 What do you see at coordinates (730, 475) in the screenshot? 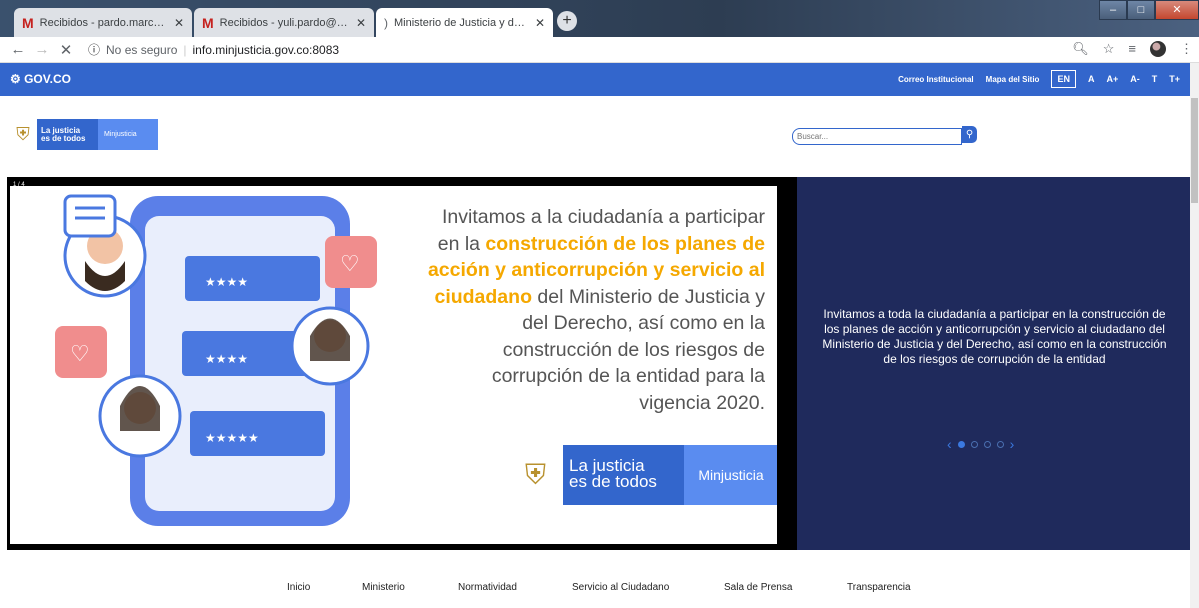
I see `slide-logo-brand: Minjusticia` at bounding box center [730, 475].